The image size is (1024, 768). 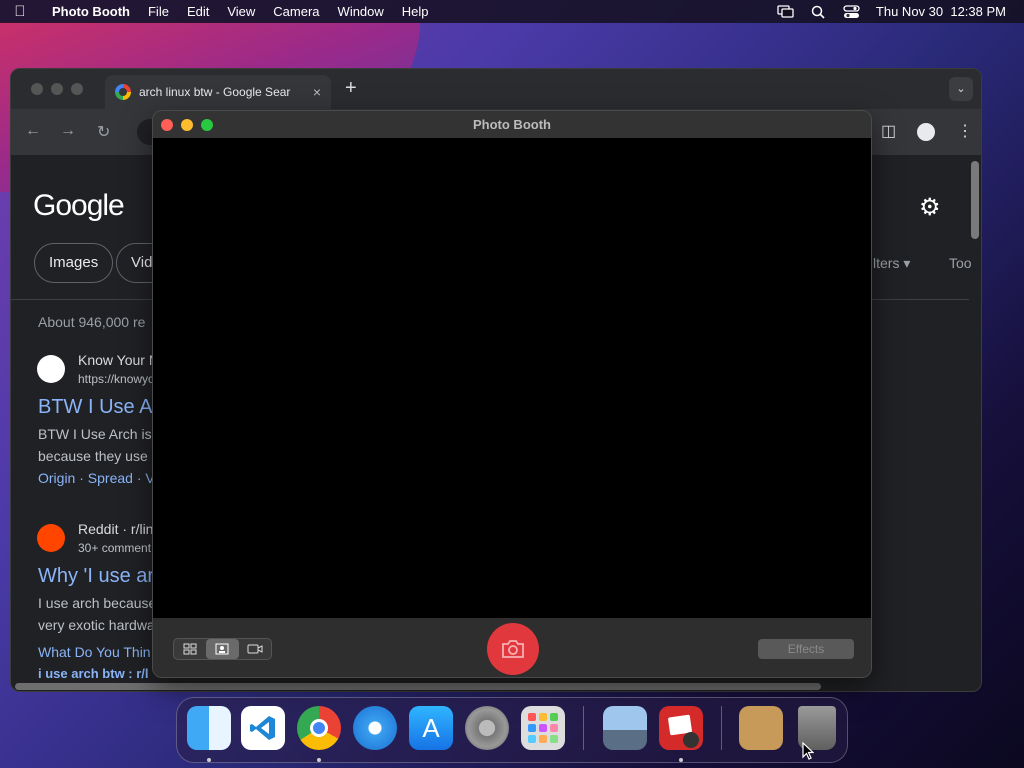 What do you see at coordinates (158, 11) in the screenshot?
I see `menu-file: File` at bounding box center [158, 11].